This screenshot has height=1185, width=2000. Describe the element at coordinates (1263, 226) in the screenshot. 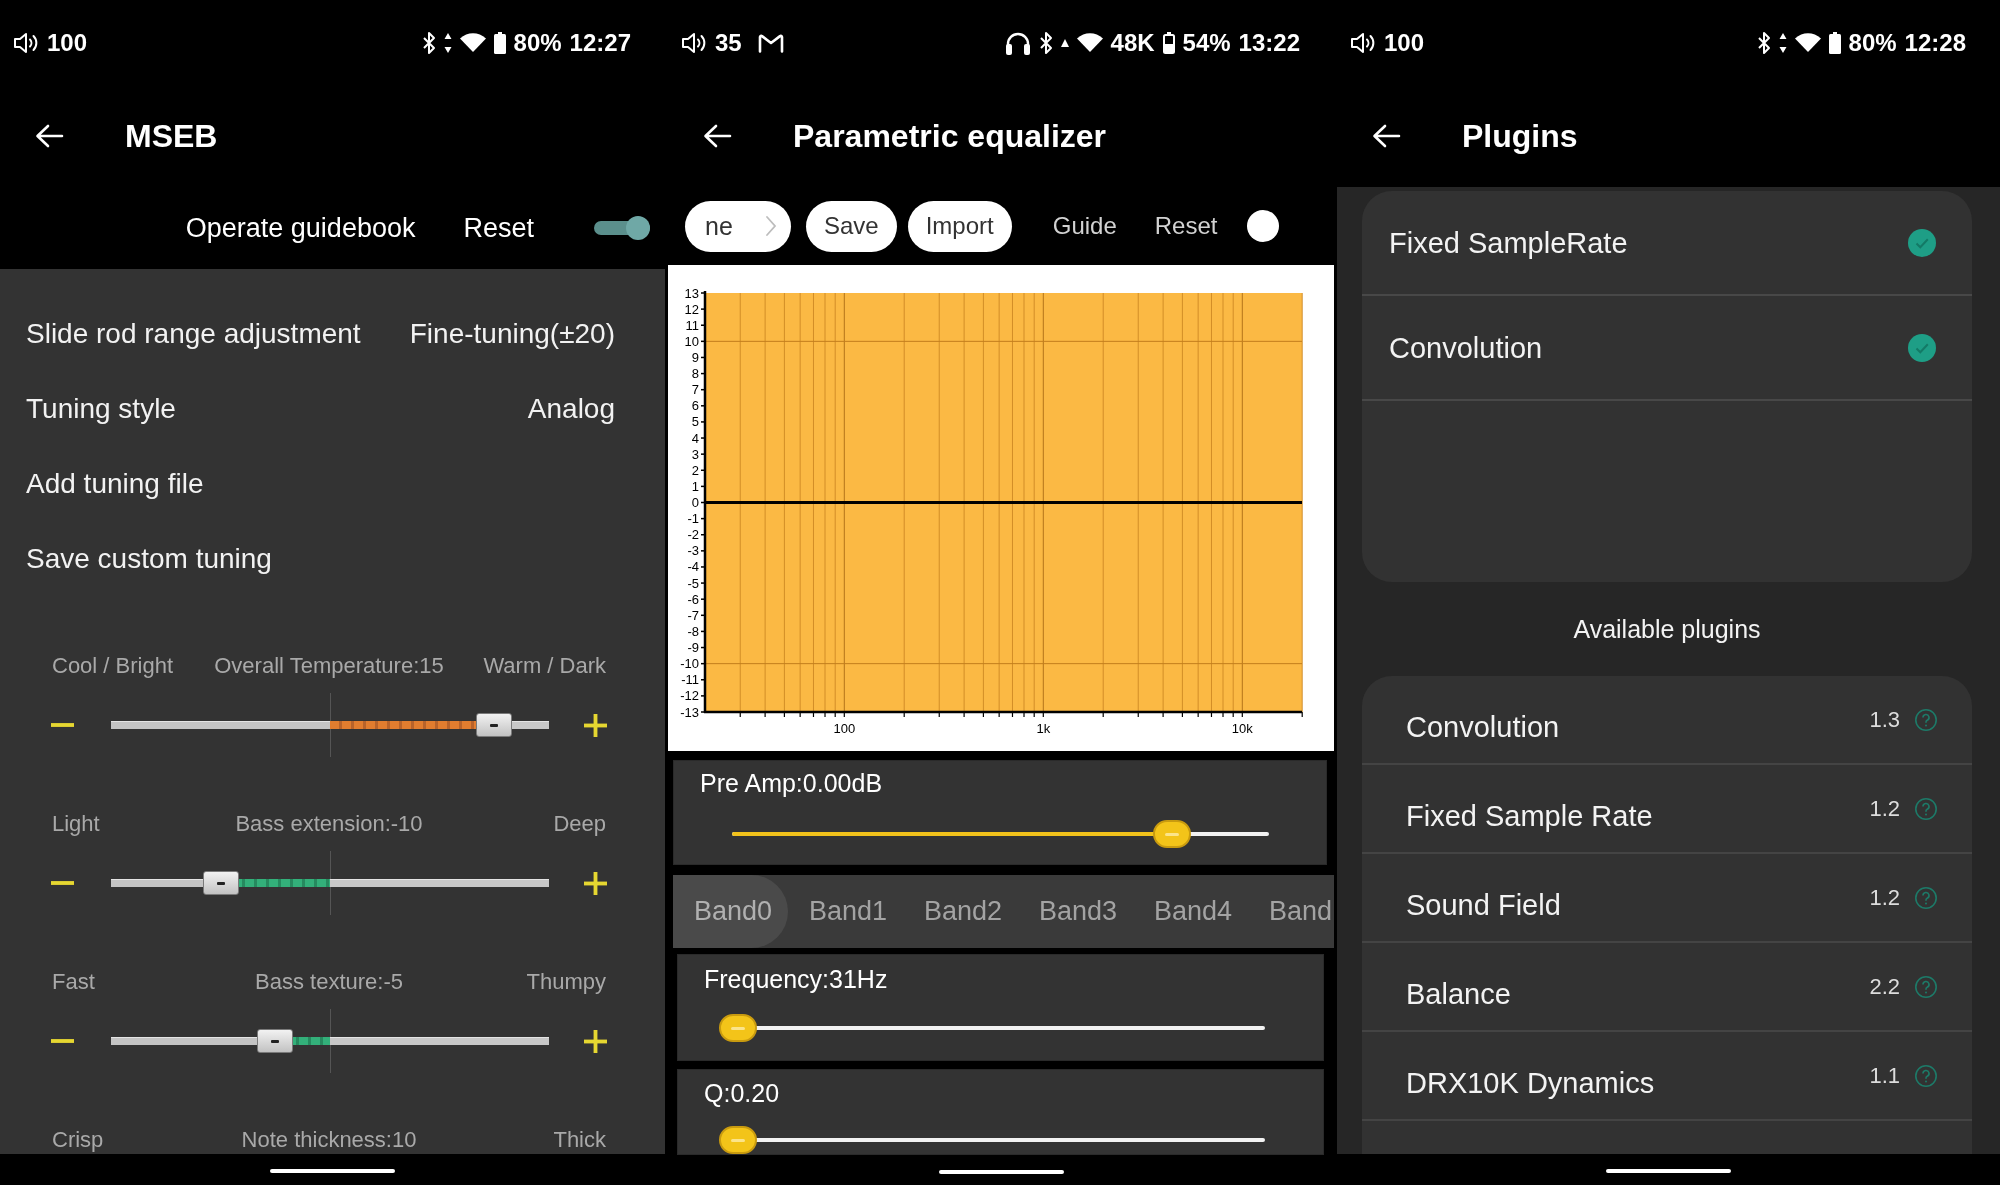

I see `toggle-knob` at that location.